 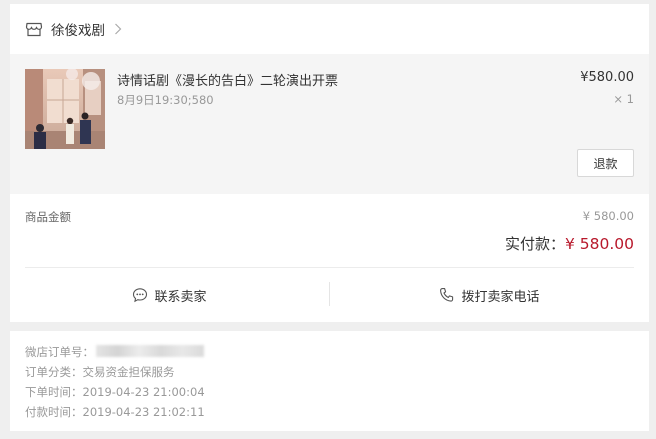 I want to click on product-thumbnail, so click(x=65, y=109).